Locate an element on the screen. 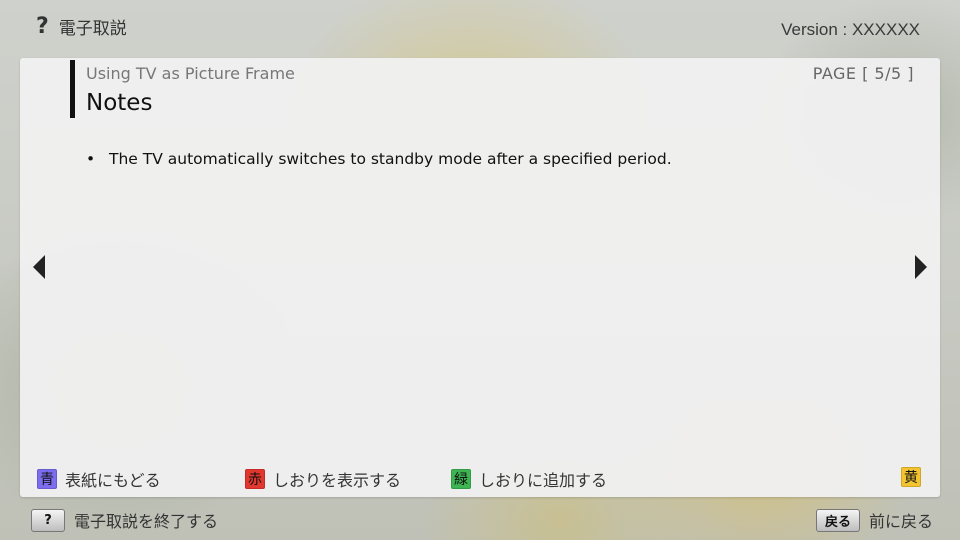 The image size is (960, 540). back-label: 前に戻る is located at coordinates (901, 521).